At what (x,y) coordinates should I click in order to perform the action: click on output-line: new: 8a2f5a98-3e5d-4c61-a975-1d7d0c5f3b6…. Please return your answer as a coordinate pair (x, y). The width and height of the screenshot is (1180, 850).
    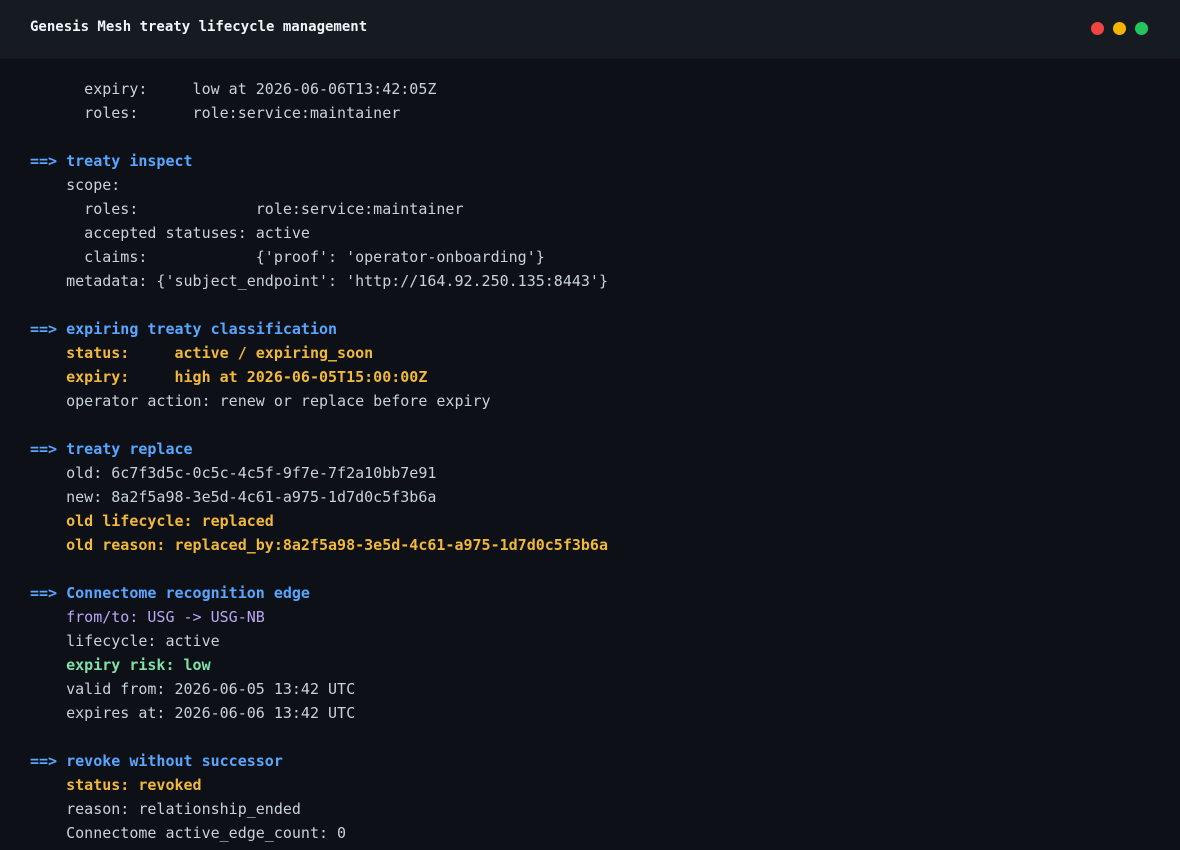
    Looking at the image, I should click on (233, 497).